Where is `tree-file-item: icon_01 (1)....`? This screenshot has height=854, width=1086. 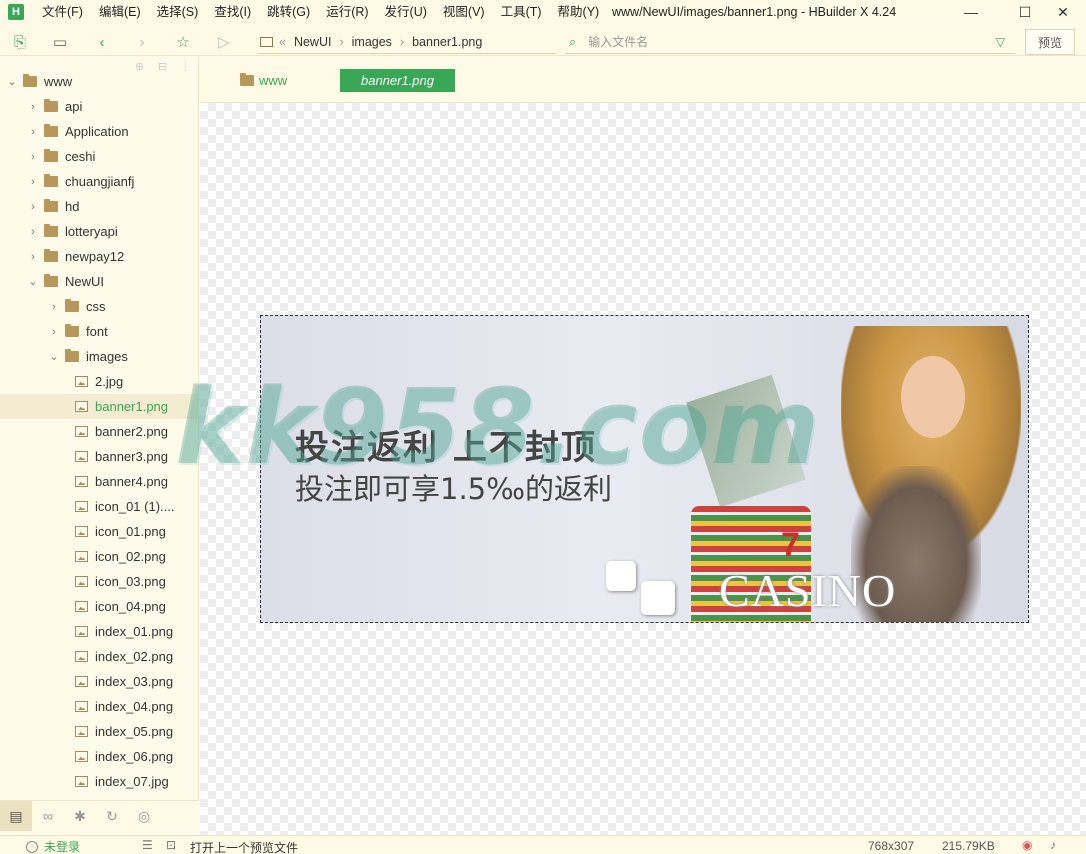 tree-file-item: icon_01 (1).... is located at coordinates (99, 506).